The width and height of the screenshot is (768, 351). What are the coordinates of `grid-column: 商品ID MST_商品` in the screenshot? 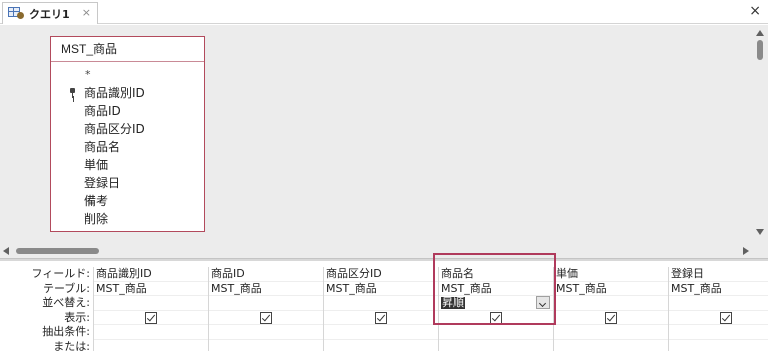 It's located at (265, 309).